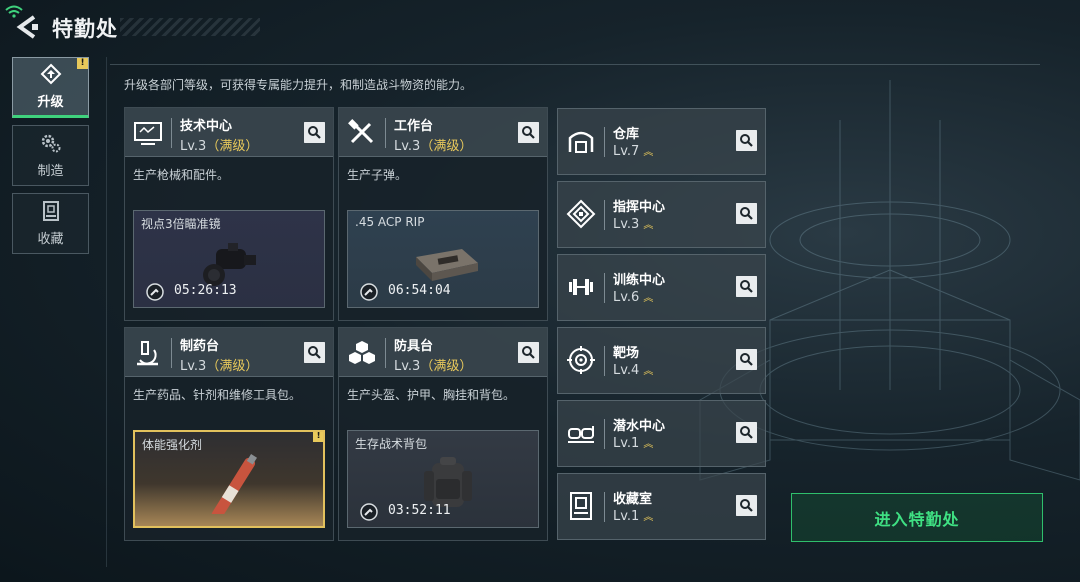  What do you see at coordinates (190, 27) in the screenshot?
I see `title-decoration` at bounding box center [190, 27].